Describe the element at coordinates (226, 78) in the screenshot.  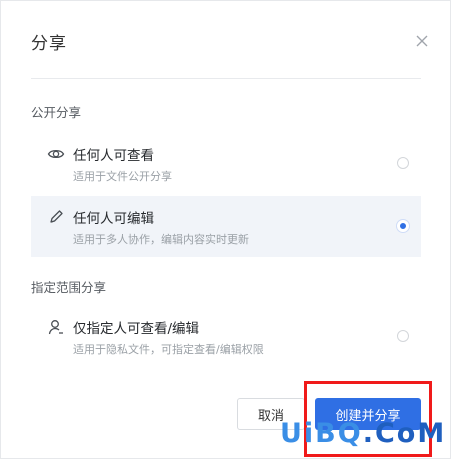
I see `header-divider` at that location.